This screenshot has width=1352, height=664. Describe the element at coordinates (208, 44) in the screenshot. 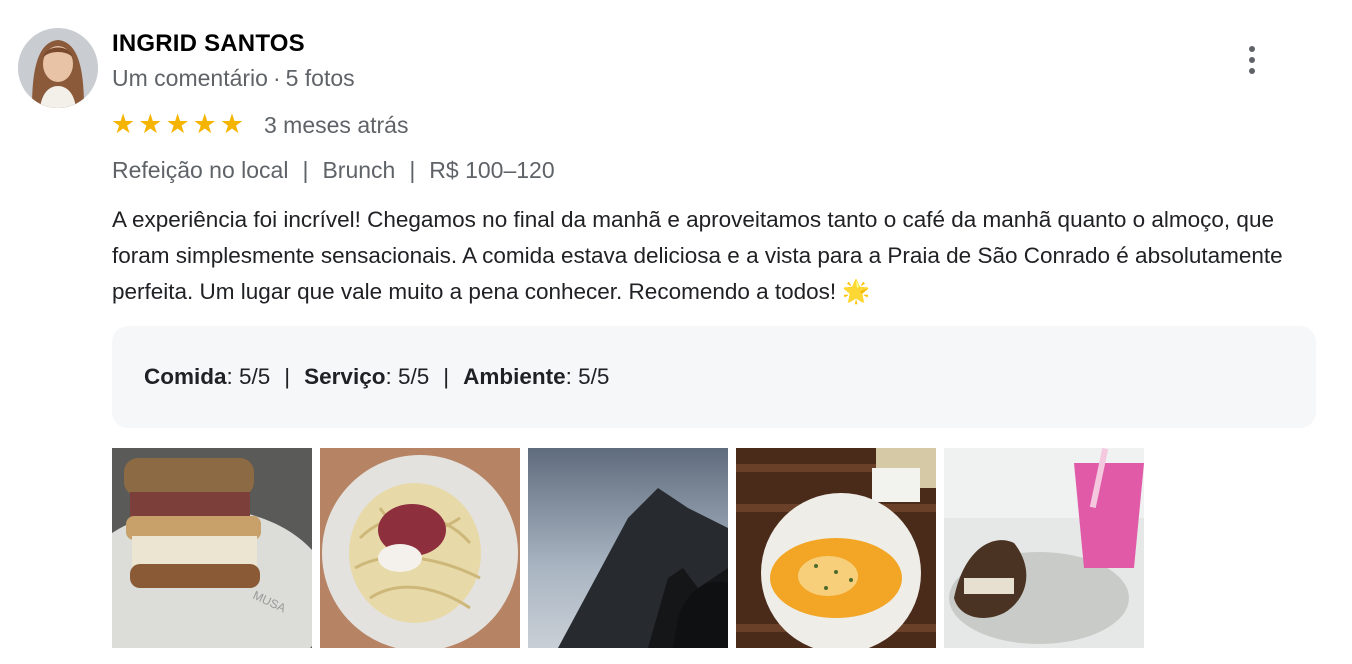

I see `author-name: INGRID SANTOS` at that location.